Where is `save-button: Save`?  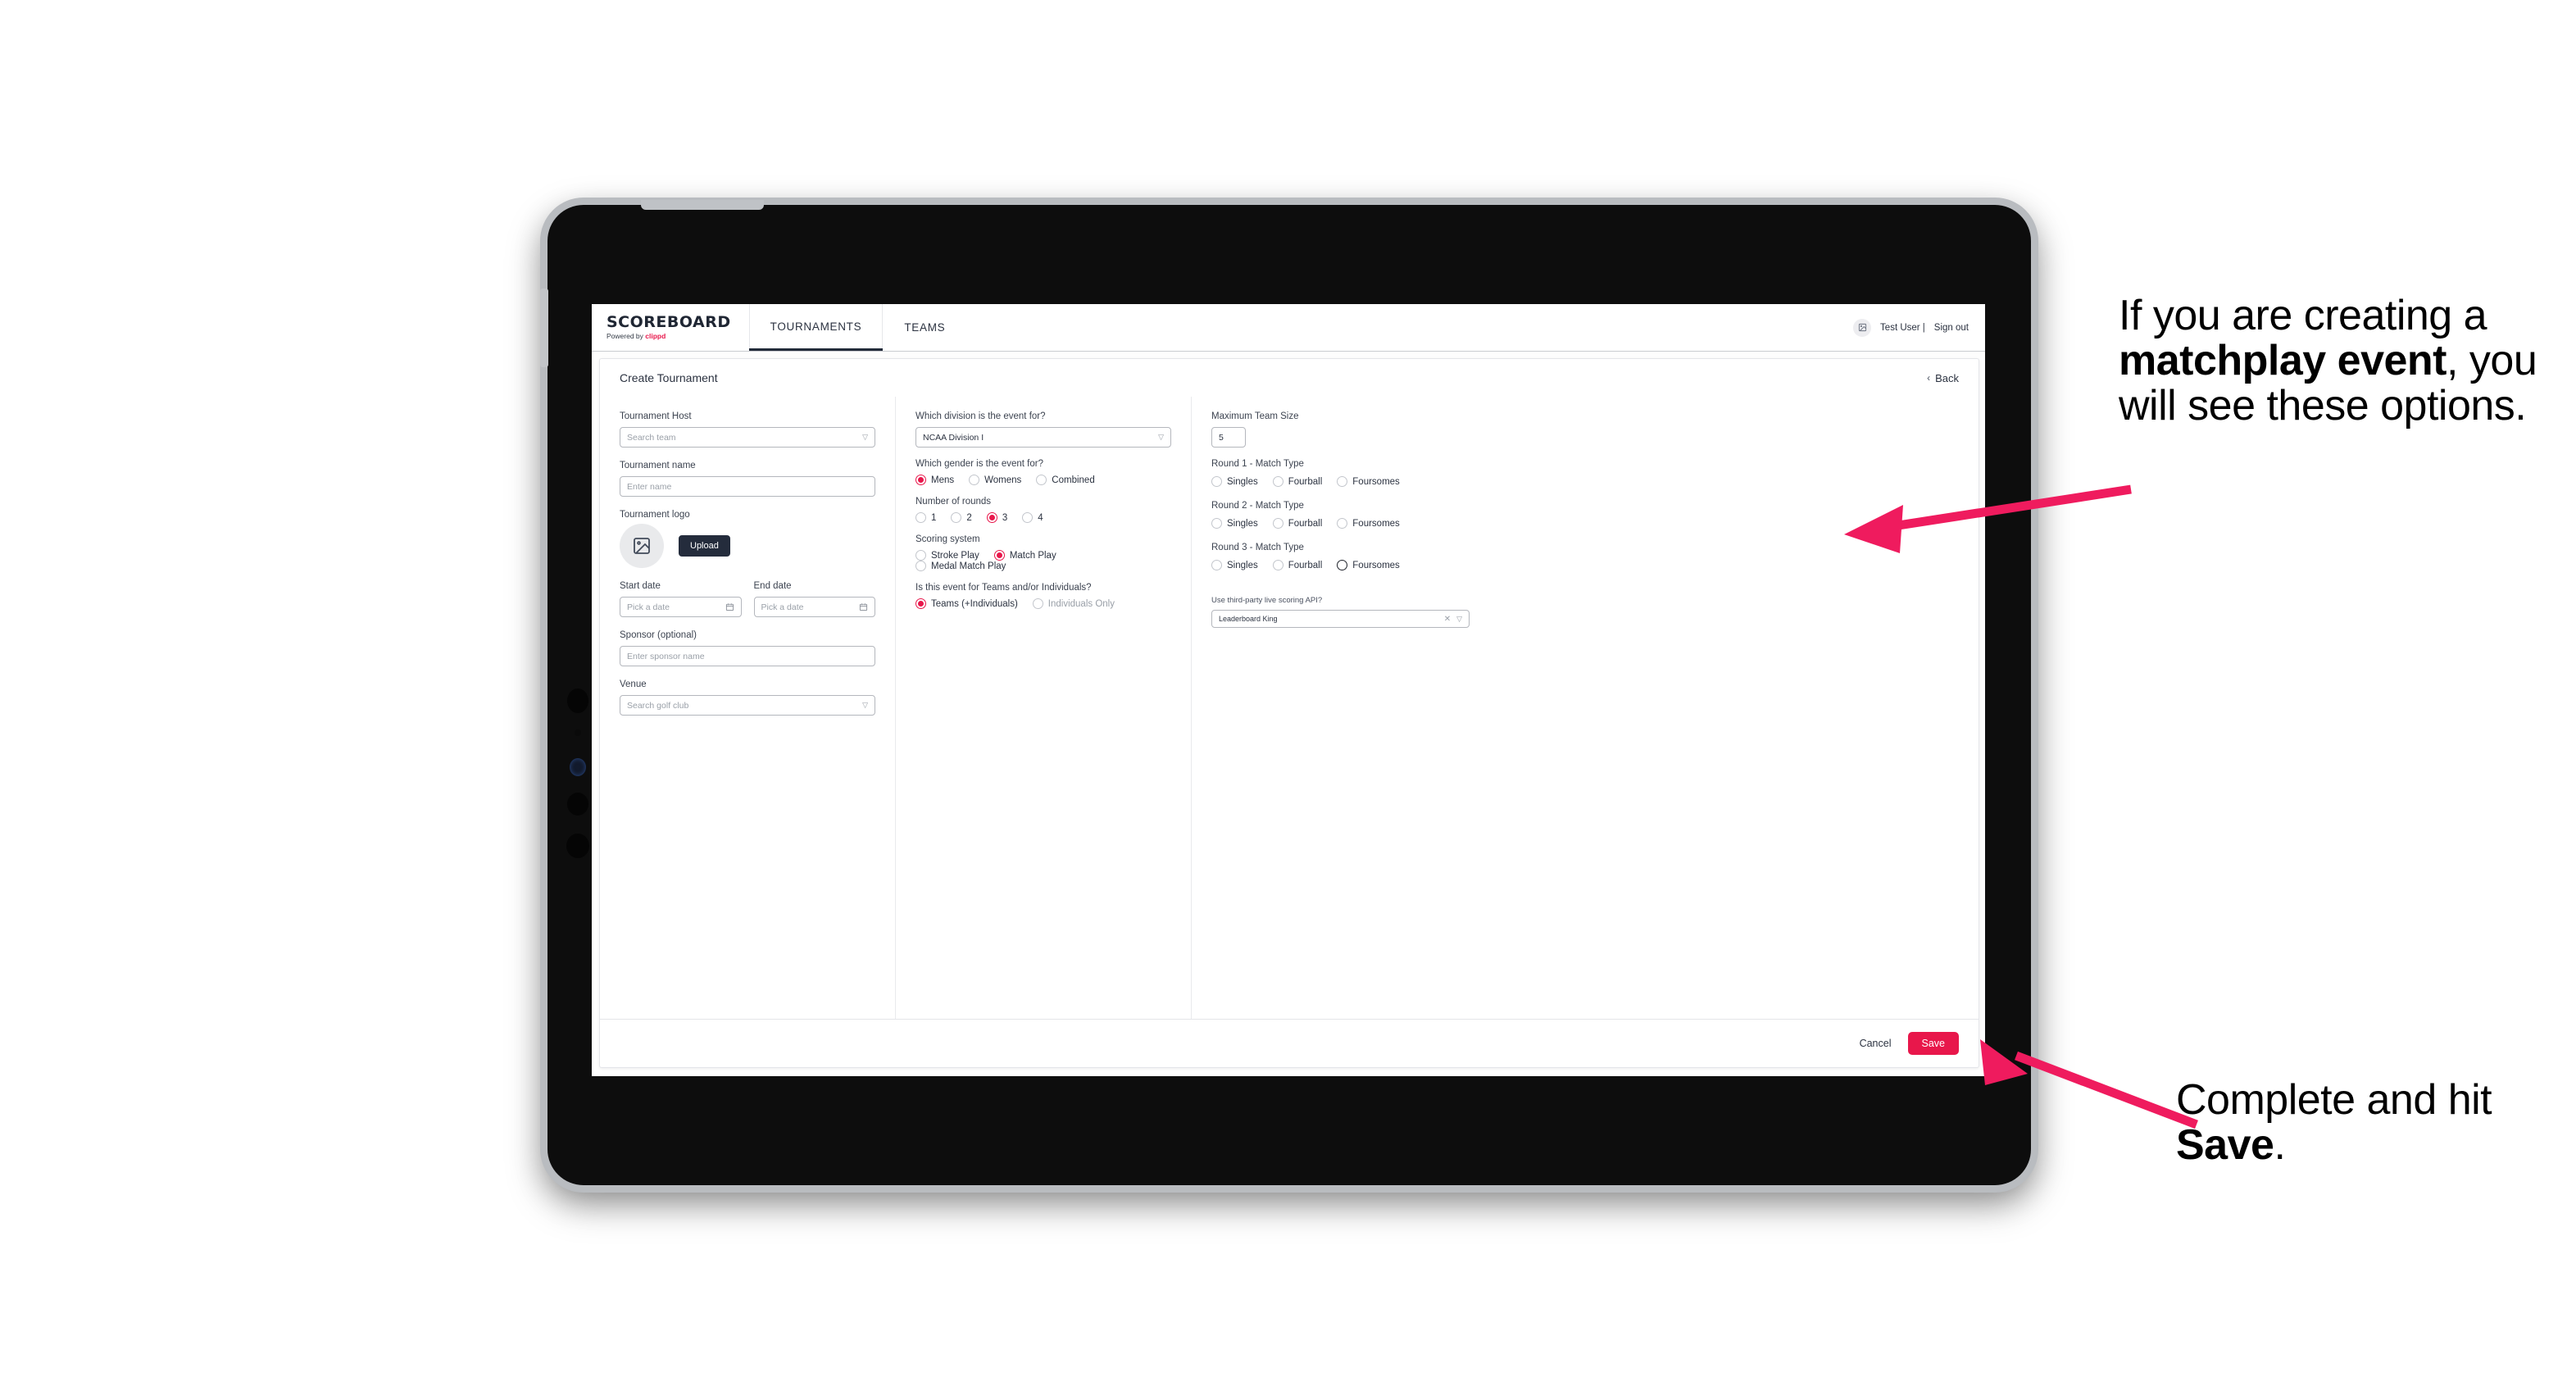
save-button: Save is located at coordinates (1933, 1043).